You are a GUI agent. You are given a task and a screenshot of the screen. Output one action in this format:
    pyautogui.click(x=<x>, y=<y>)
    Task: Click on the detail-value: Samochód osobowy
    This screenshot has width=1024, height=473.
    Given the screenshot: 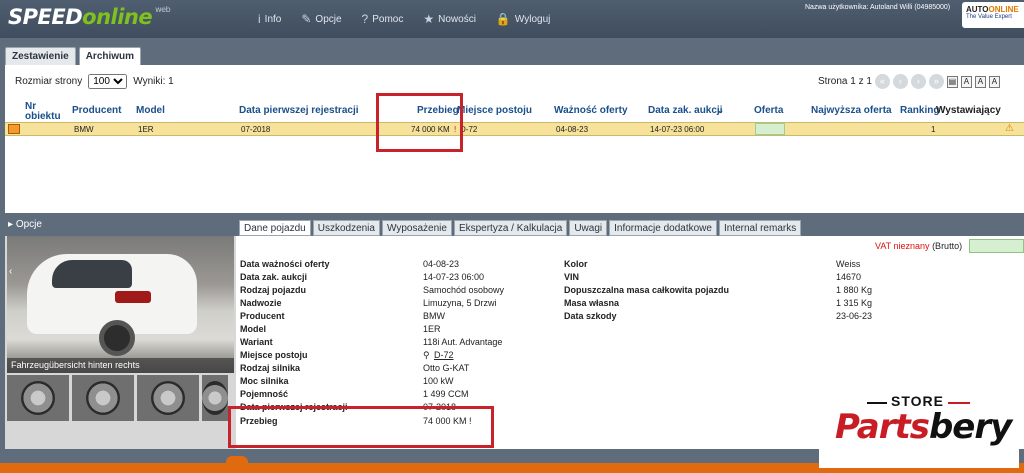 What is the action you would take?
    pyautogui.click(x=464, y=290)
    